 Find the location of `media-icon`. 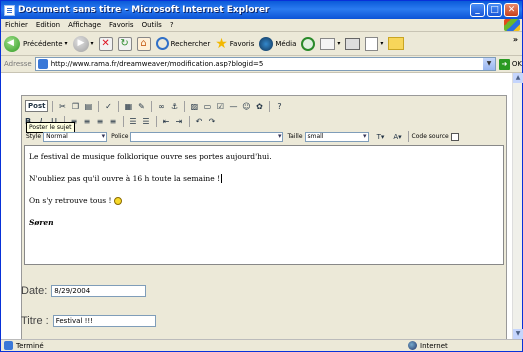

media-icon is located at coordinates (266, 43).